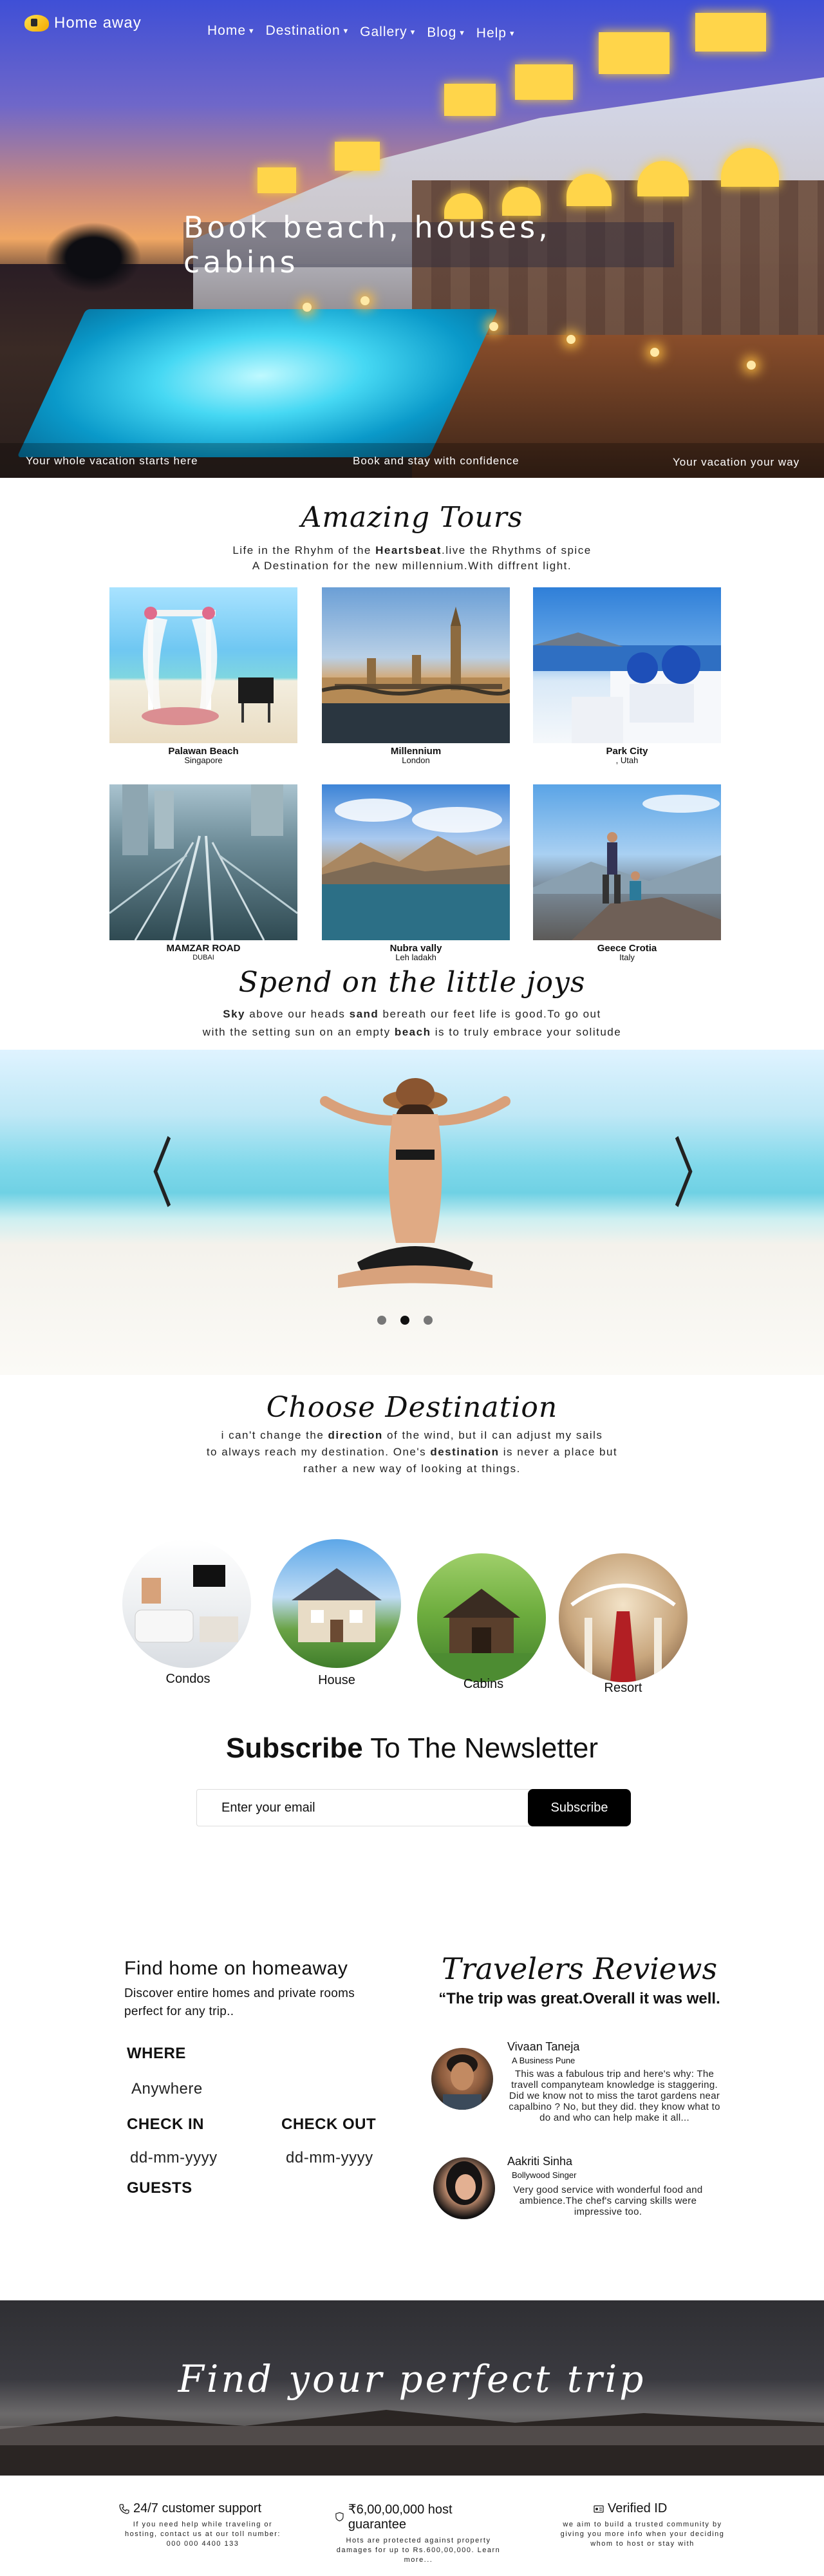 The image size is (824, 2576). I want to click on tour-location: DUBAI, so click(203, 957).